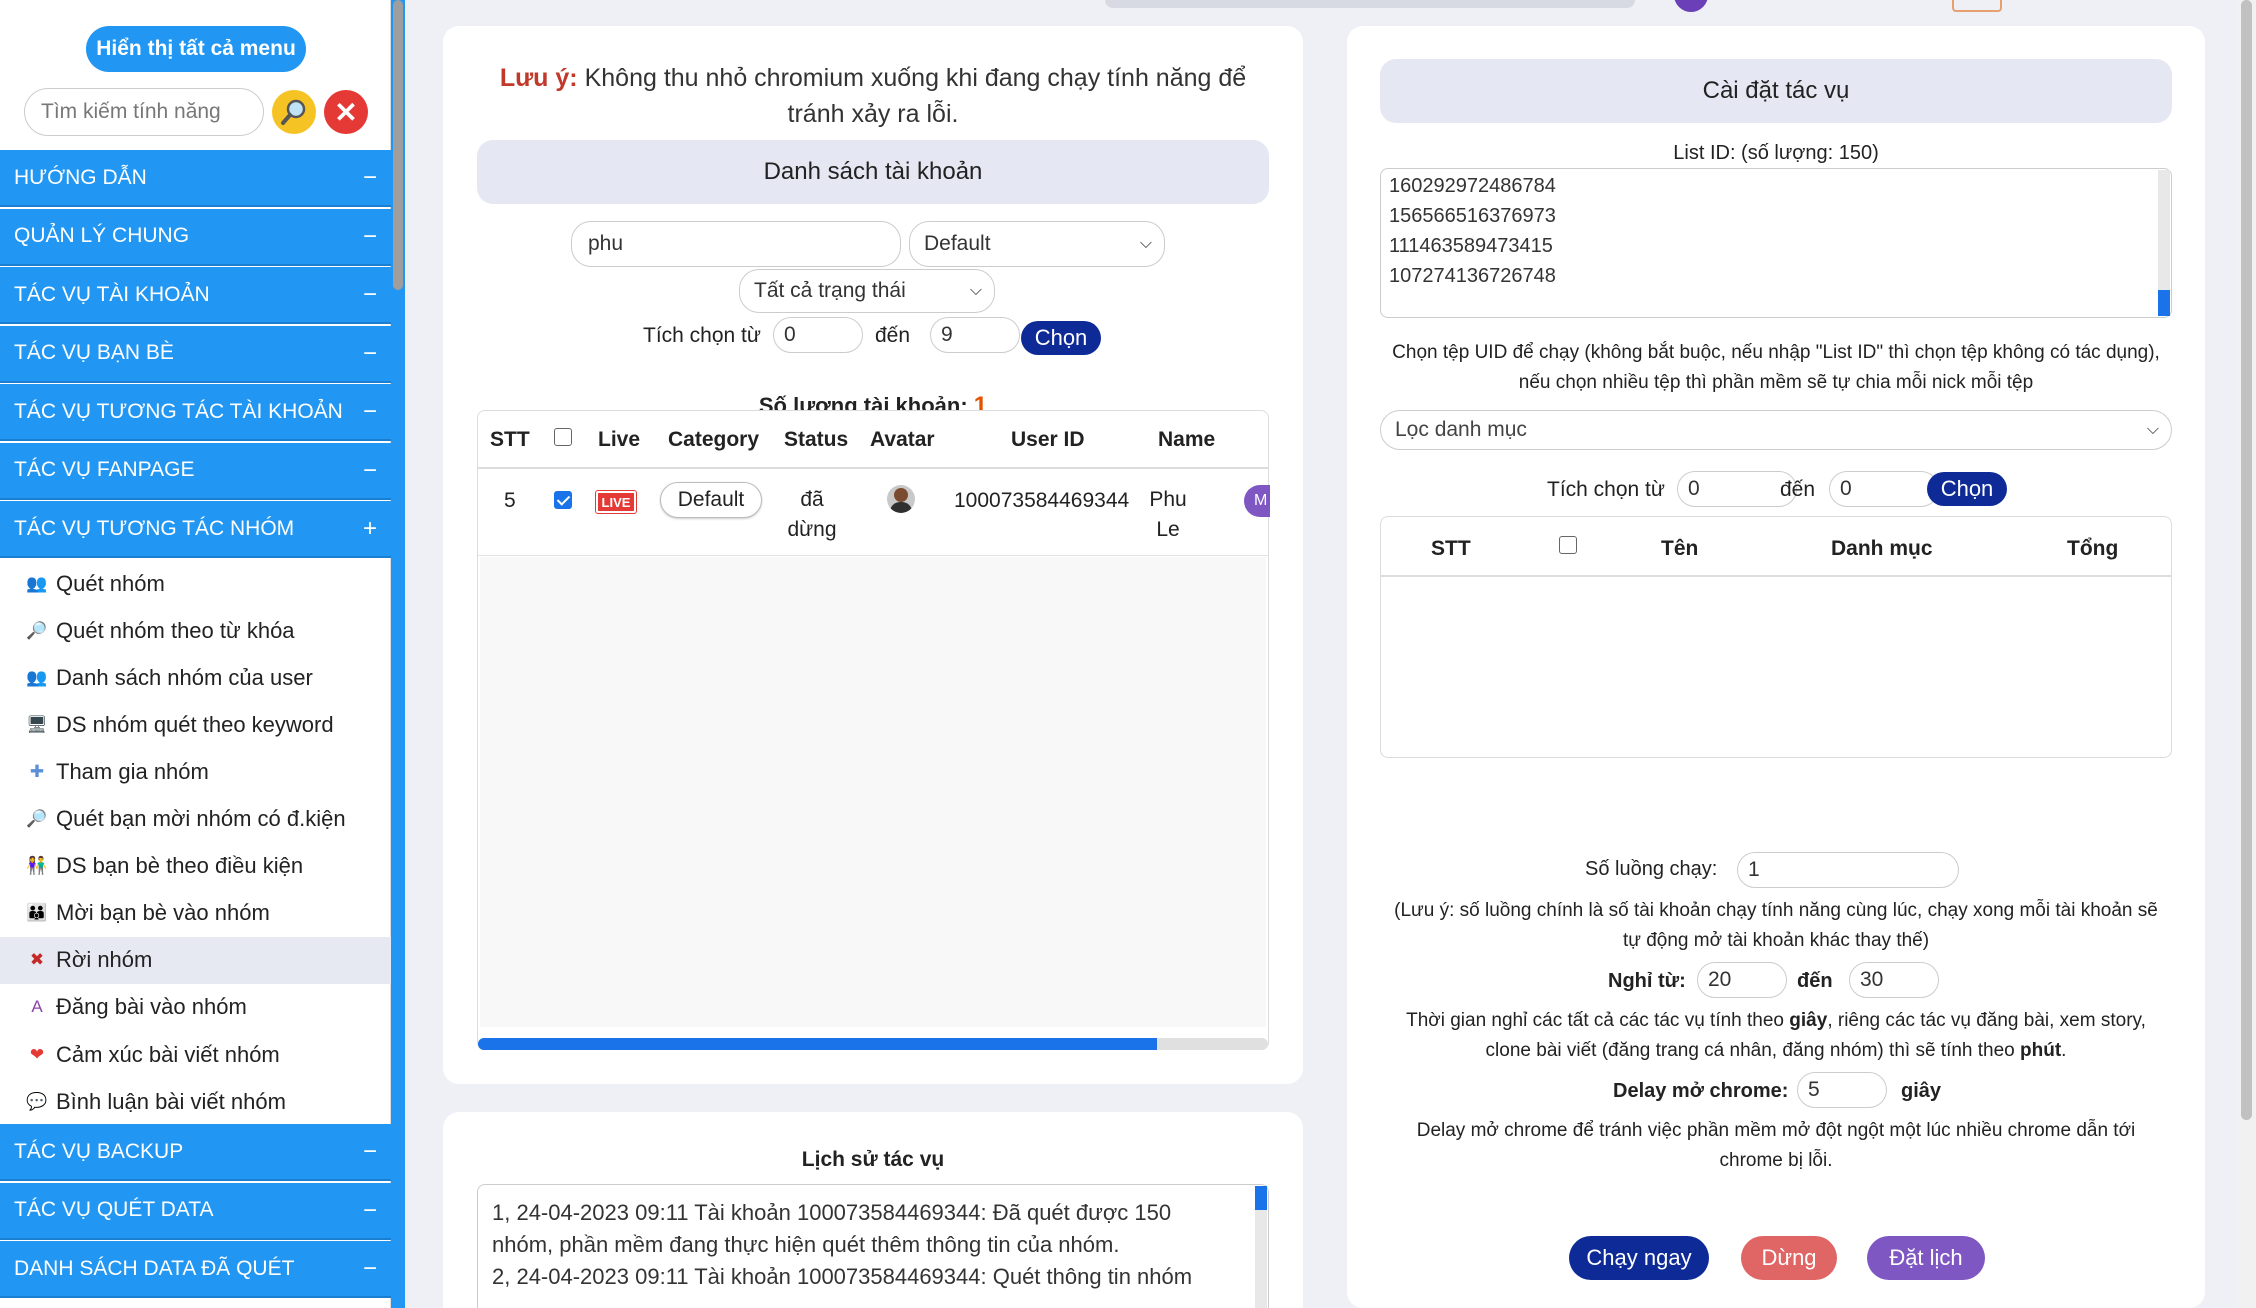 This screenshot has width=2256, height=1308. Describe the element at coordinates (1967, 489) in the screenshot. I see `settings-select-range-button: Chọn` at that location.